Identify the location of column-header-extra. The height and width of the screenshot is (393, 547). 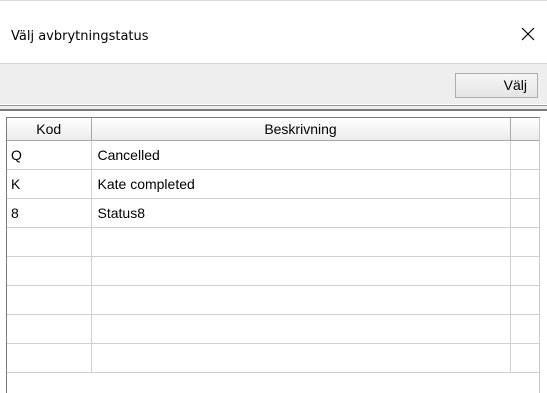
(524, 129).